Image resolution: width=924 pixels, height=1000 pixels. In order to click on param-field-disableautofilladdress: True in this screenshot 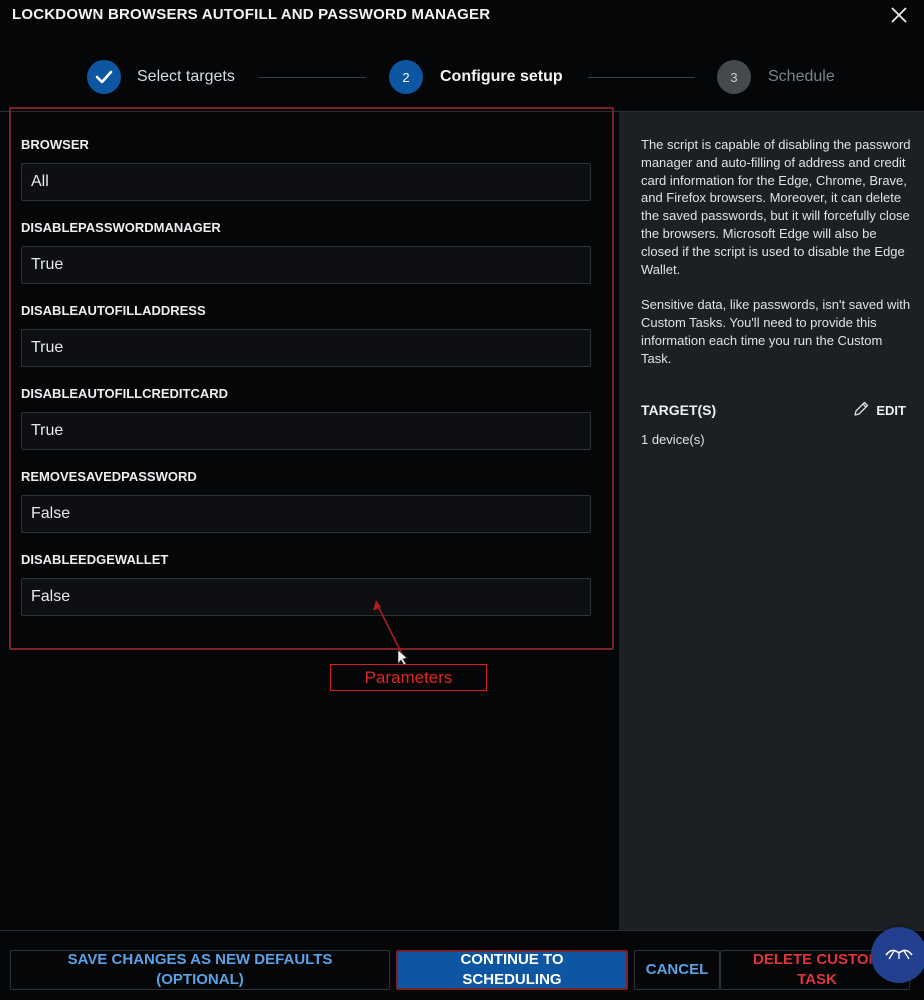, I will do `click(306, 348)`.